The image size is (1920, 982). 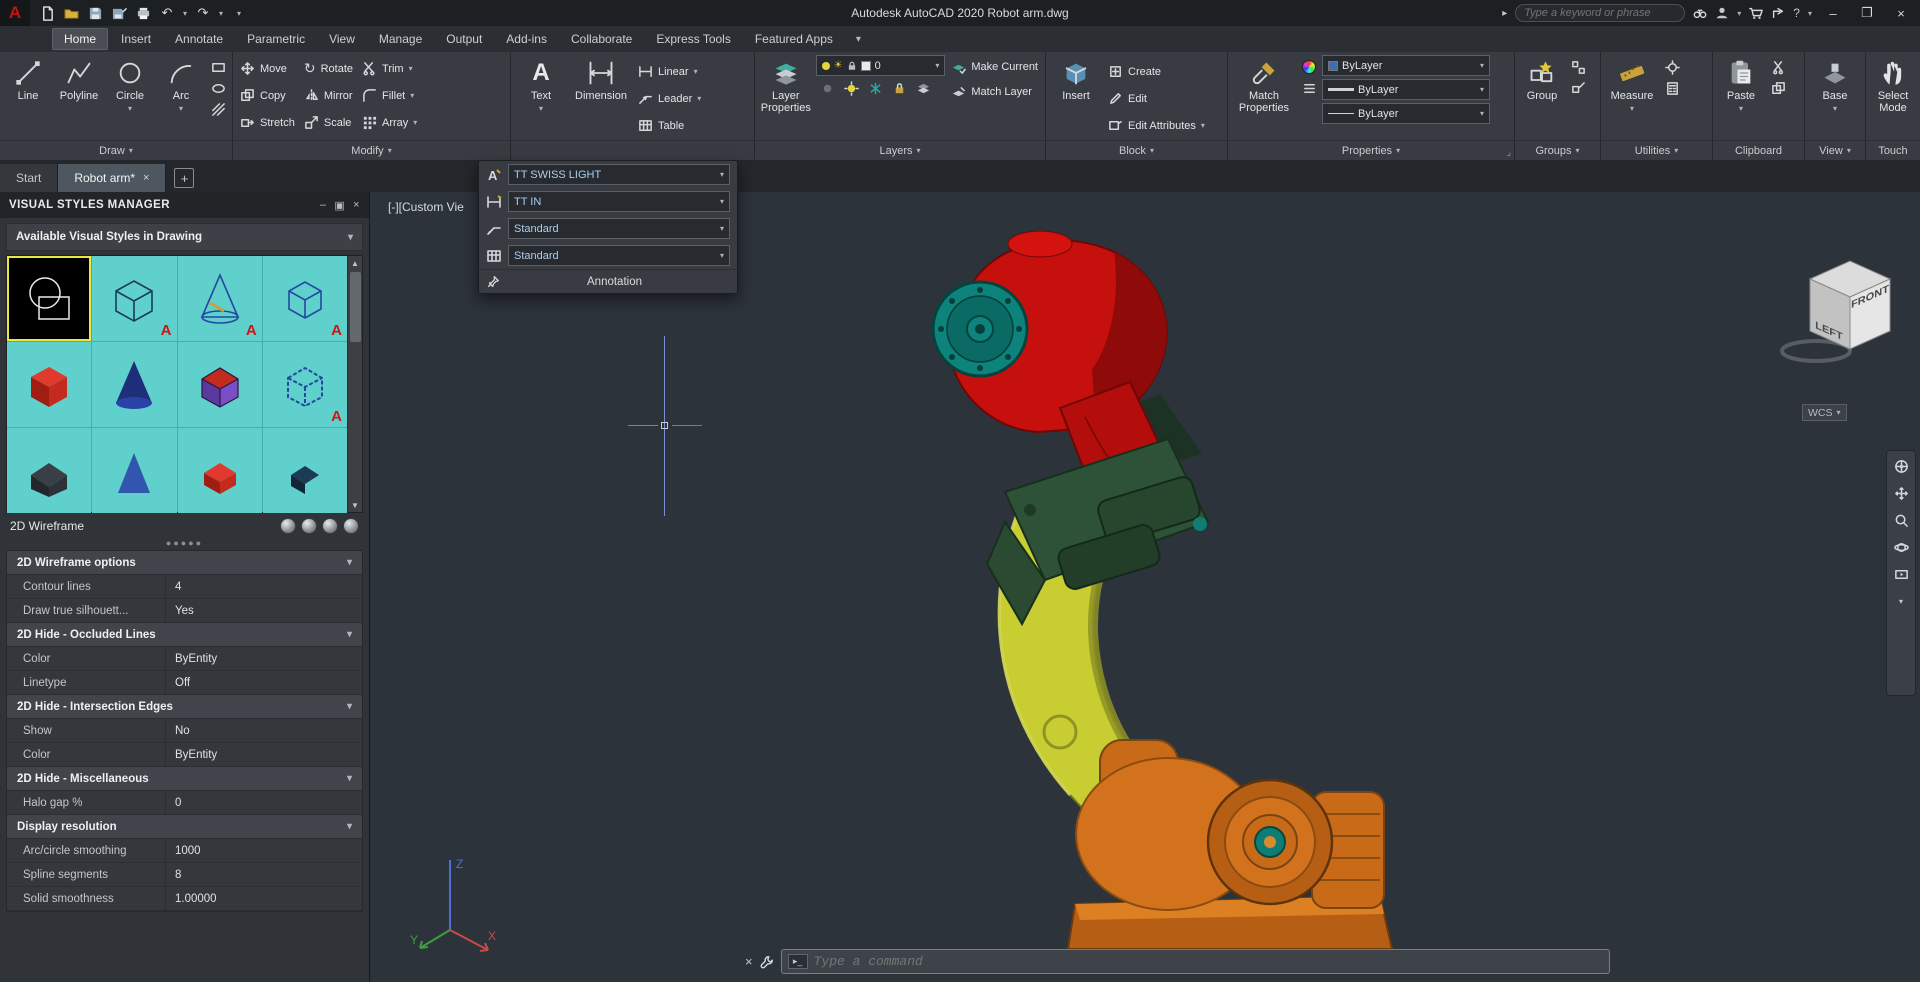 What do you see at coordinates (1557, 150) in the screenshot?
I see `groups-panel-label: Groups ▾` at bounding box center [1557, 150].